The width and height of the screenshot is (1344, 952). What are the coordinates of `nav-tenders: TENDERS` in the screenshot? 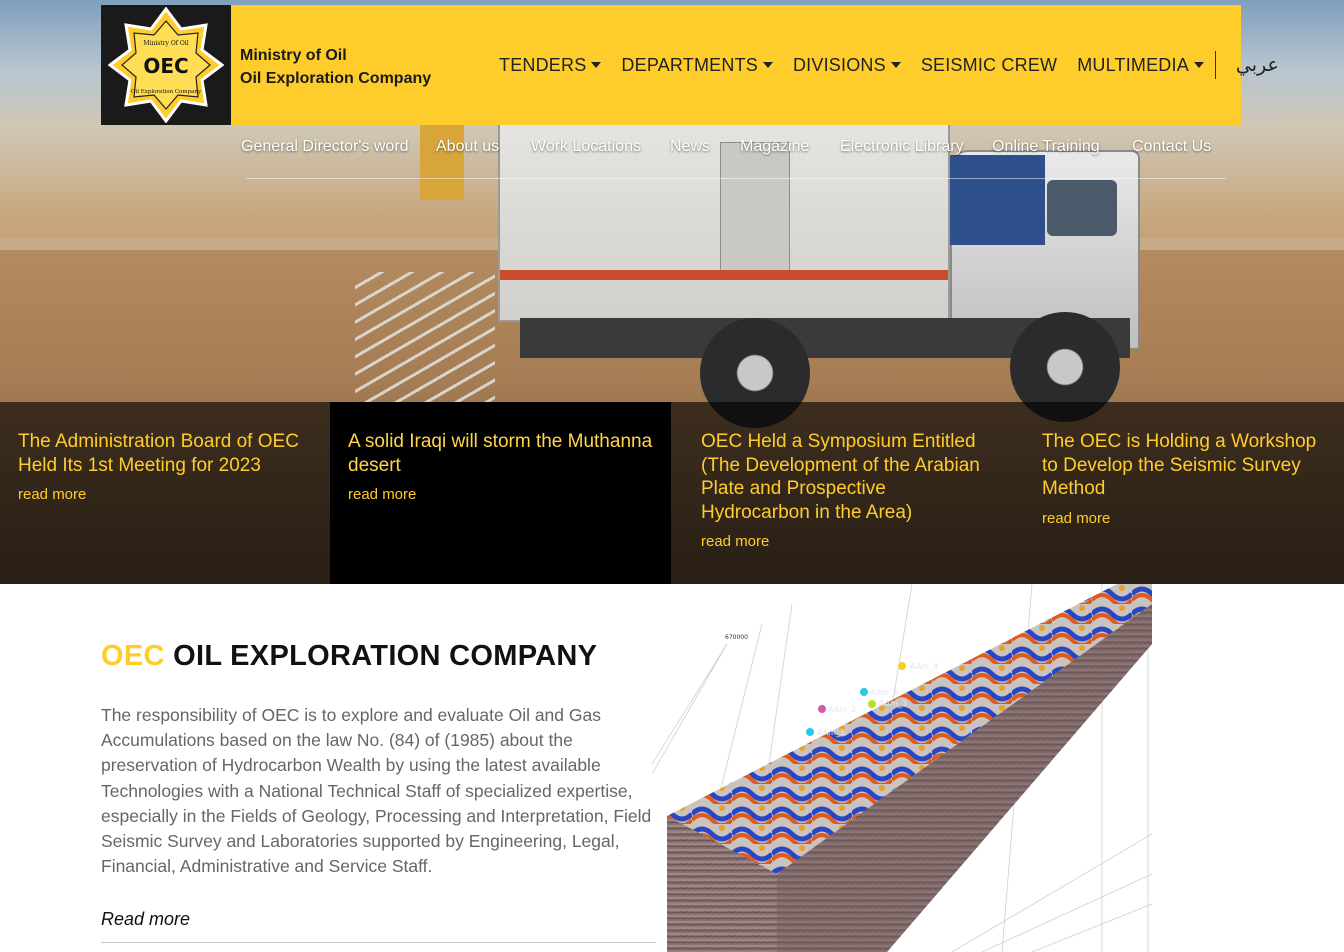 It's located at (550, 65).